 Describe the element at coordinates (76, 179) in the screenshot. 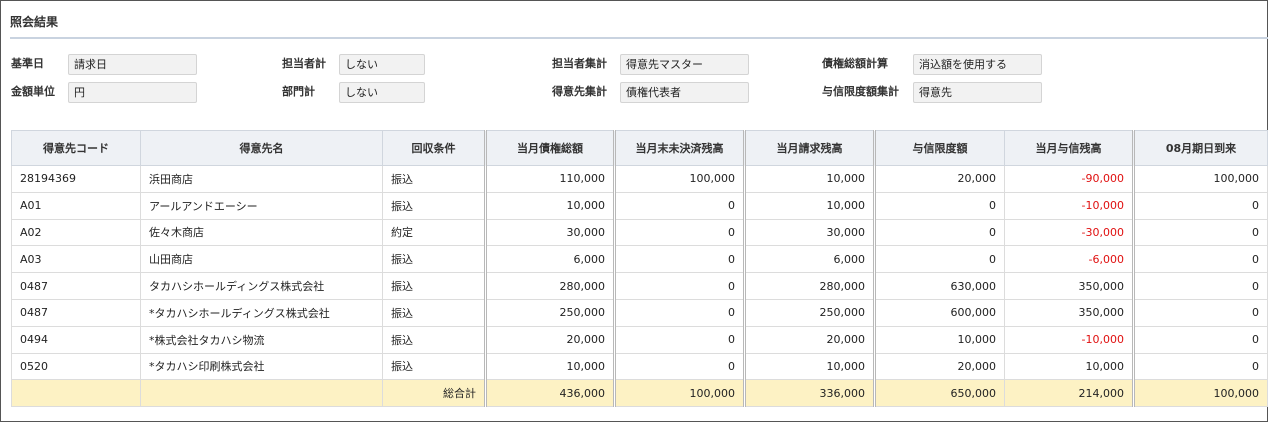

I see `table-cell: 28194369` at that location.